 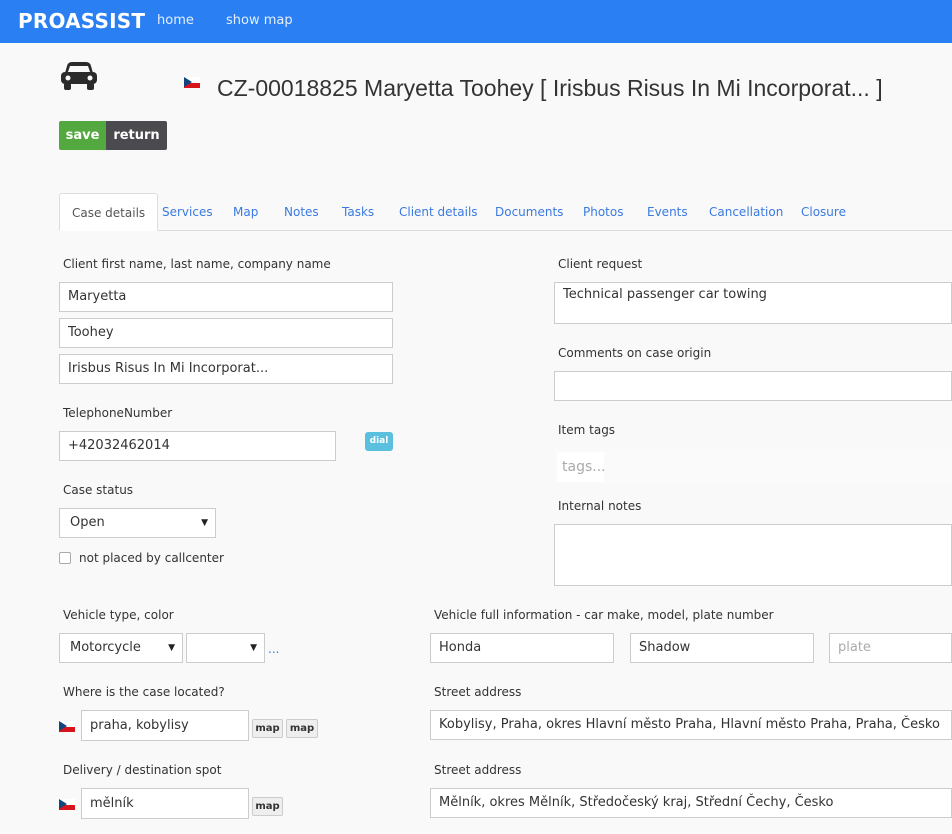 I want to click on destination-street-label: Street address, so click(x=478, y=770).